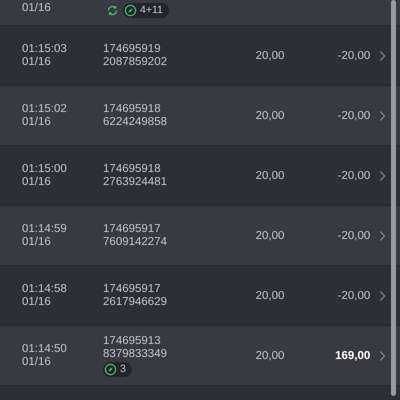 The image size is (400, 400). I want to click on compass-badge: 3, so click(117, 369).